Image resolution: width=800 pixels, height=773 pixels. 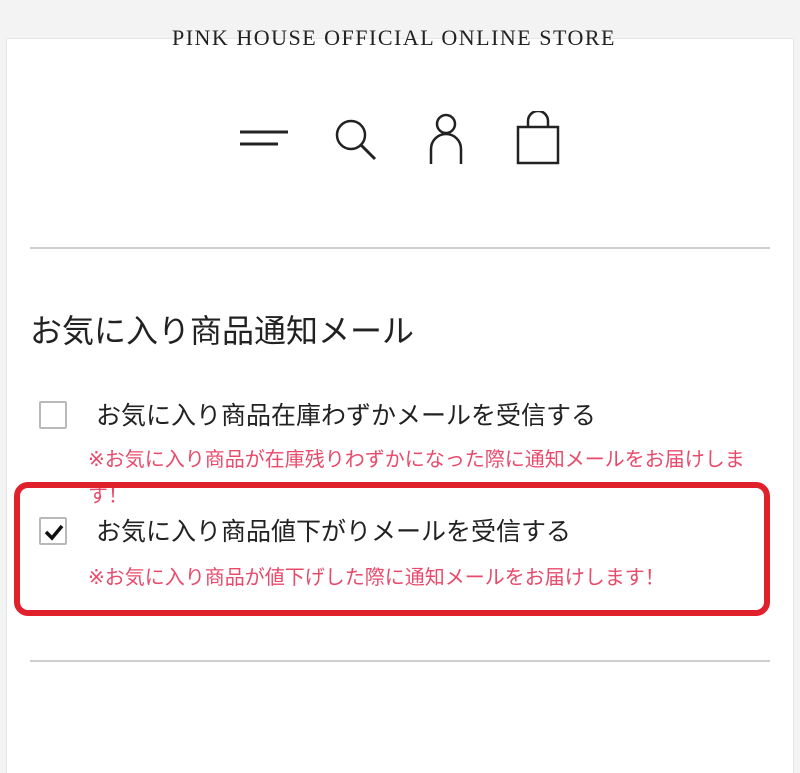 I want to click on top-divider, so click(x=400, y=248).